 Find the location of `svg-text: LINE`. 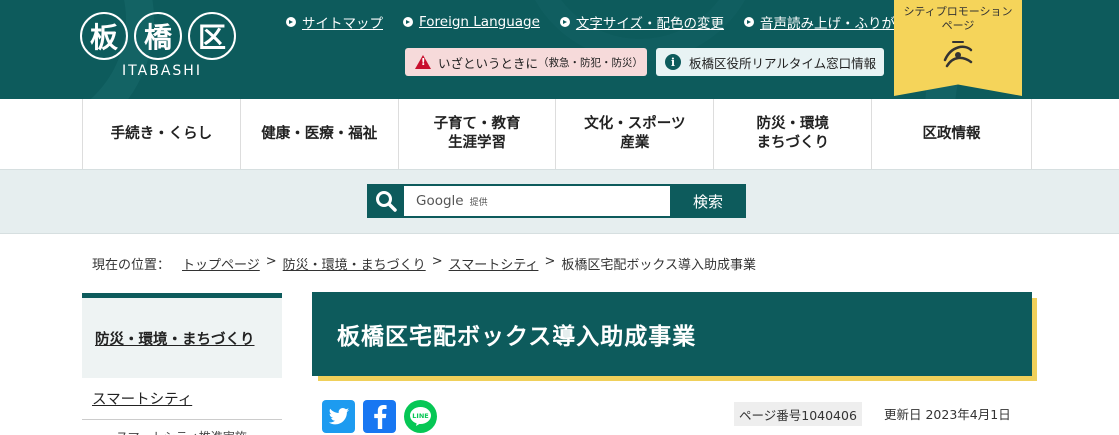

svg-text: LINE is located at coordinates (420, 416).